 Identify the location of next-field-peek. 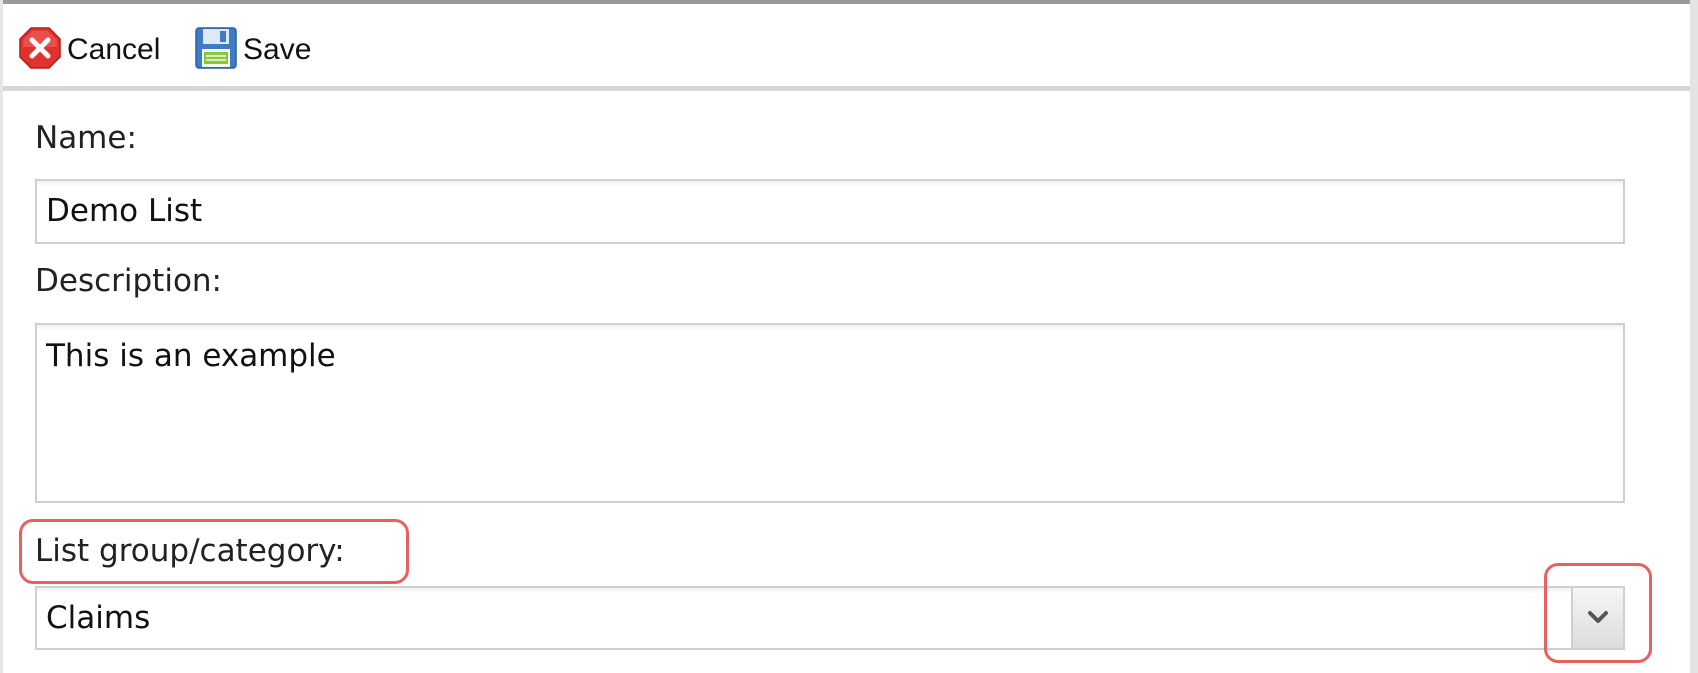
(830, 668).